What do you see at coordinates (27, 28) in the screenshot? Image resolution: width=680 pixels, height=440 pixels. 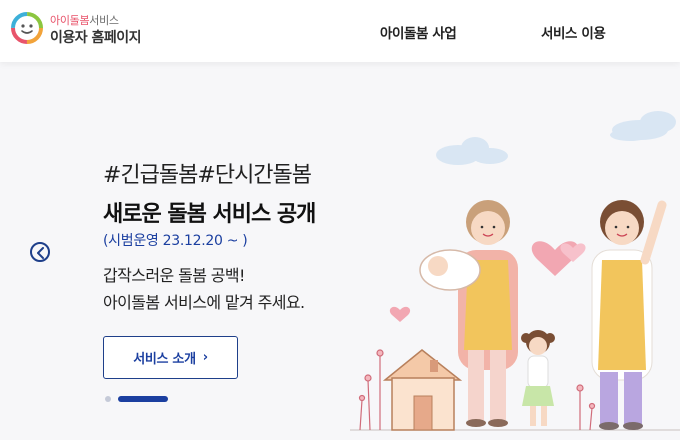 I see `service-logo-icon` at bounding box center [27, 28].